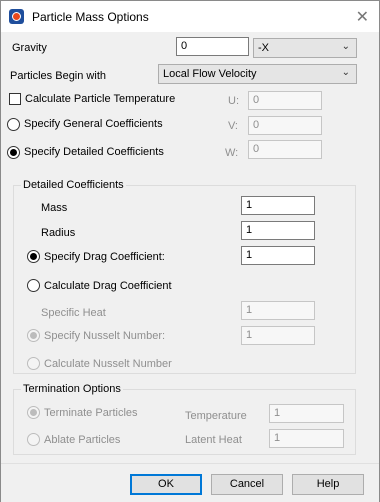 The width and height of the screenshot is (380, 502). Describe the element at coordinates (263, 48) in the screenshot. I see `gravity-direction-value: -X` at that location.